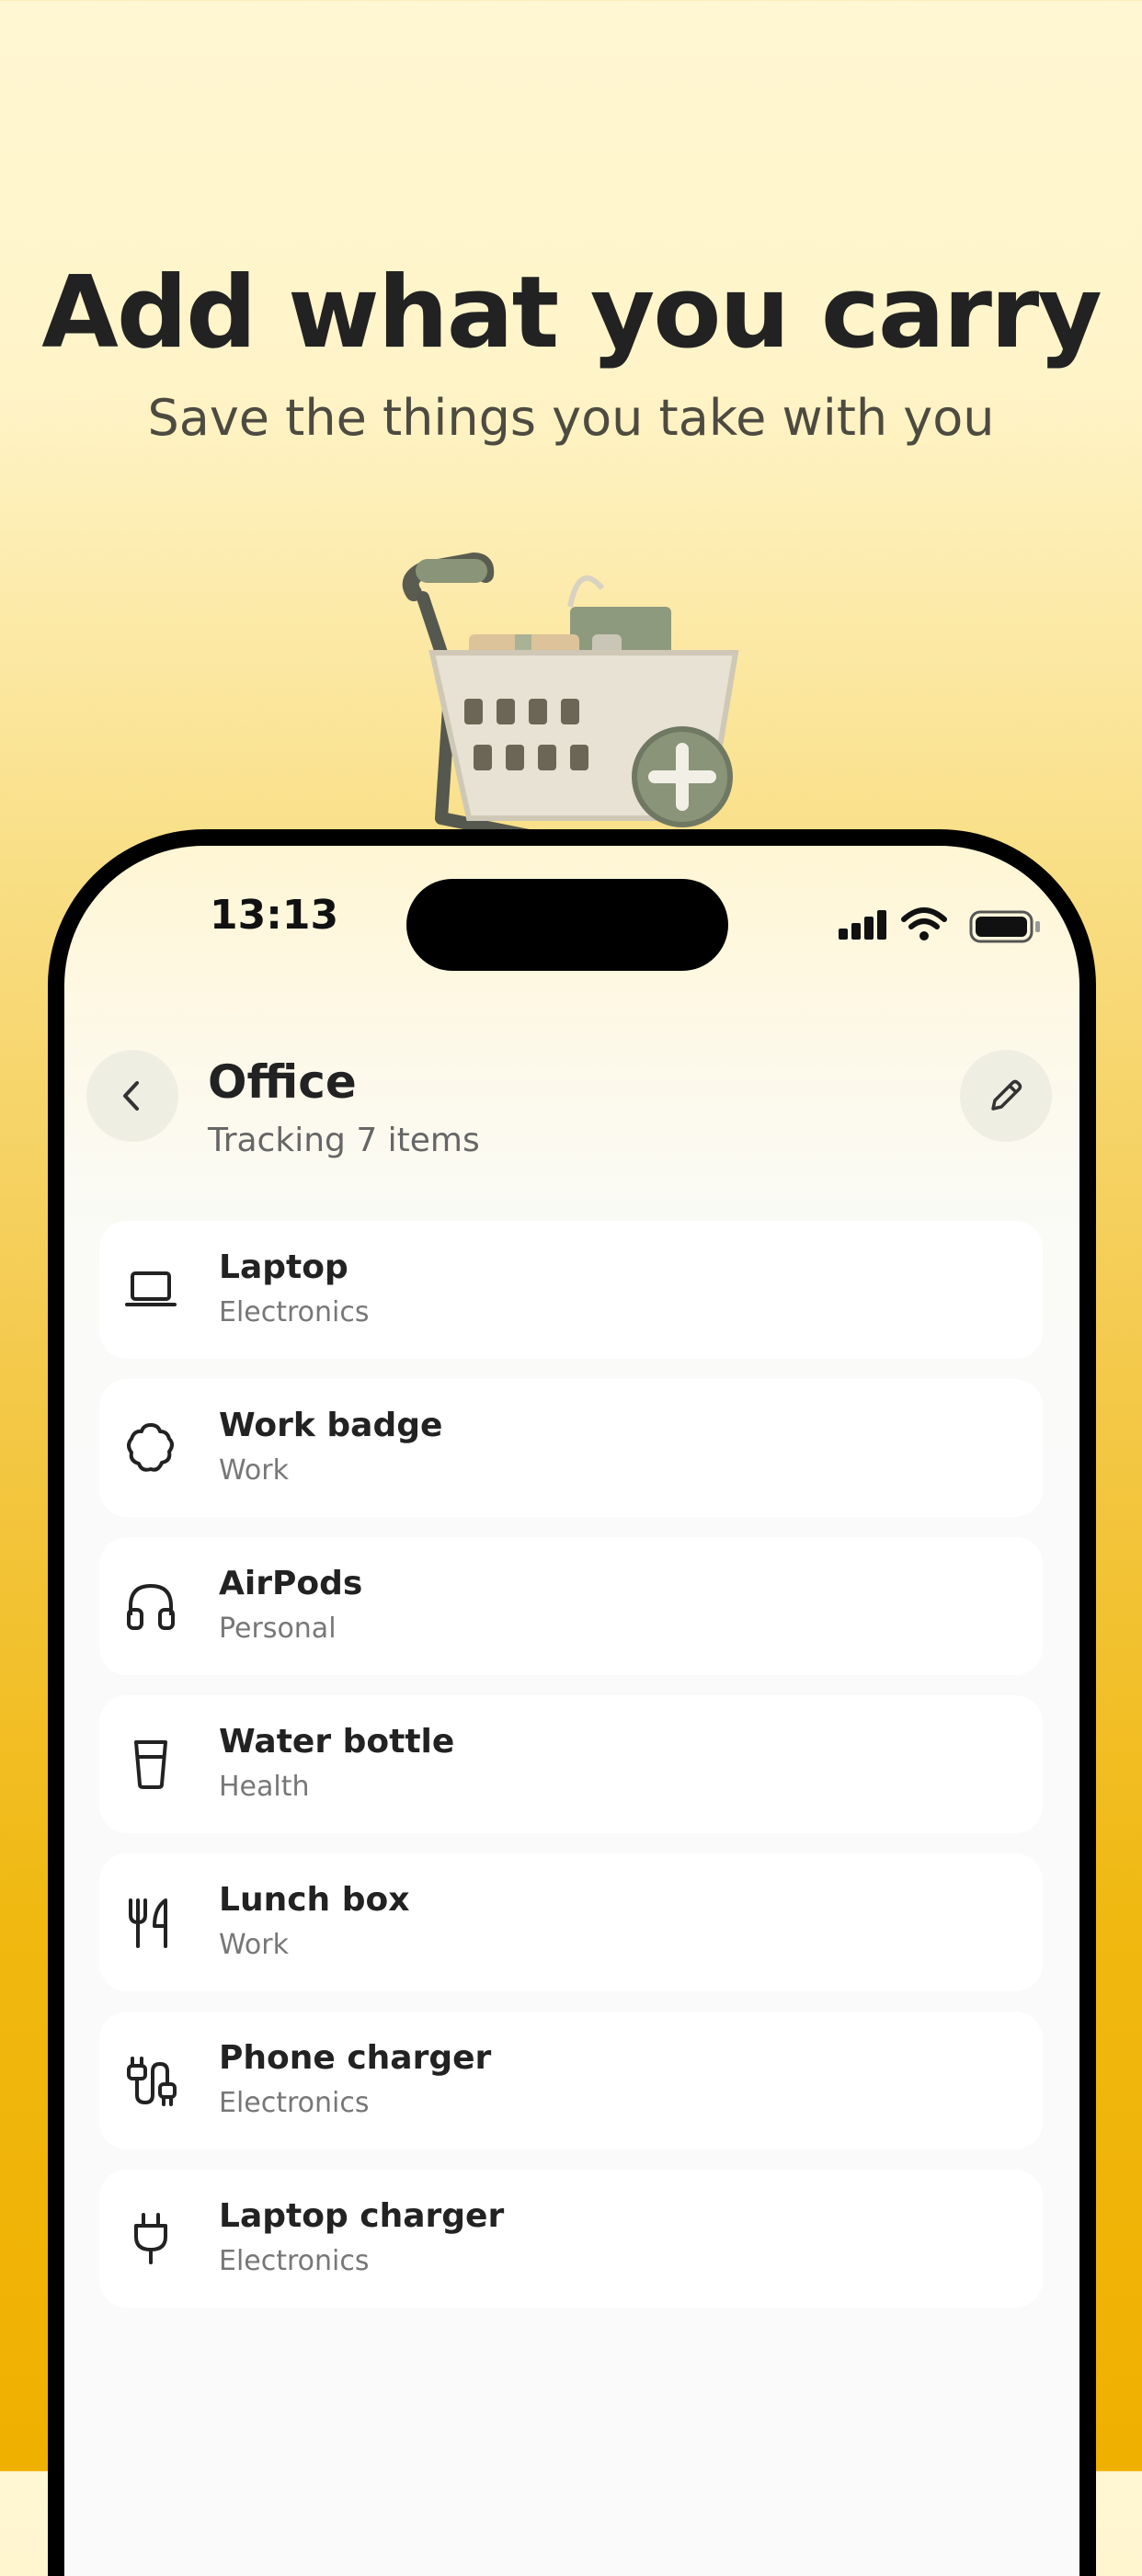 This screenshot has width=1142, height=2576. What do you see at coordinates (571, 418) in the screenshot?
I see `hero-subheadline: Save the things you take with you` at bounding box center [571, 418].